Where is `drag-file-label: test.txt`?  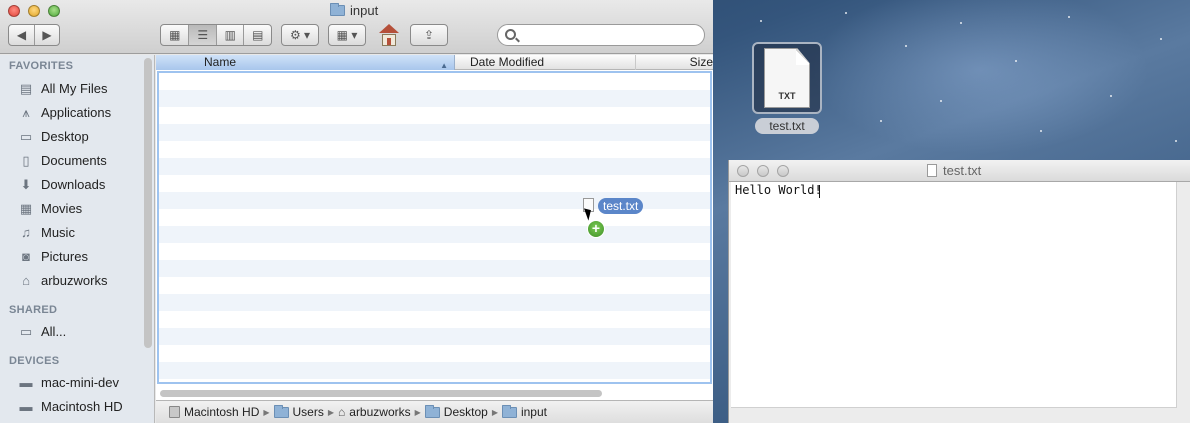
drag-file-label: test.txt is located at coordinates (621, 206).